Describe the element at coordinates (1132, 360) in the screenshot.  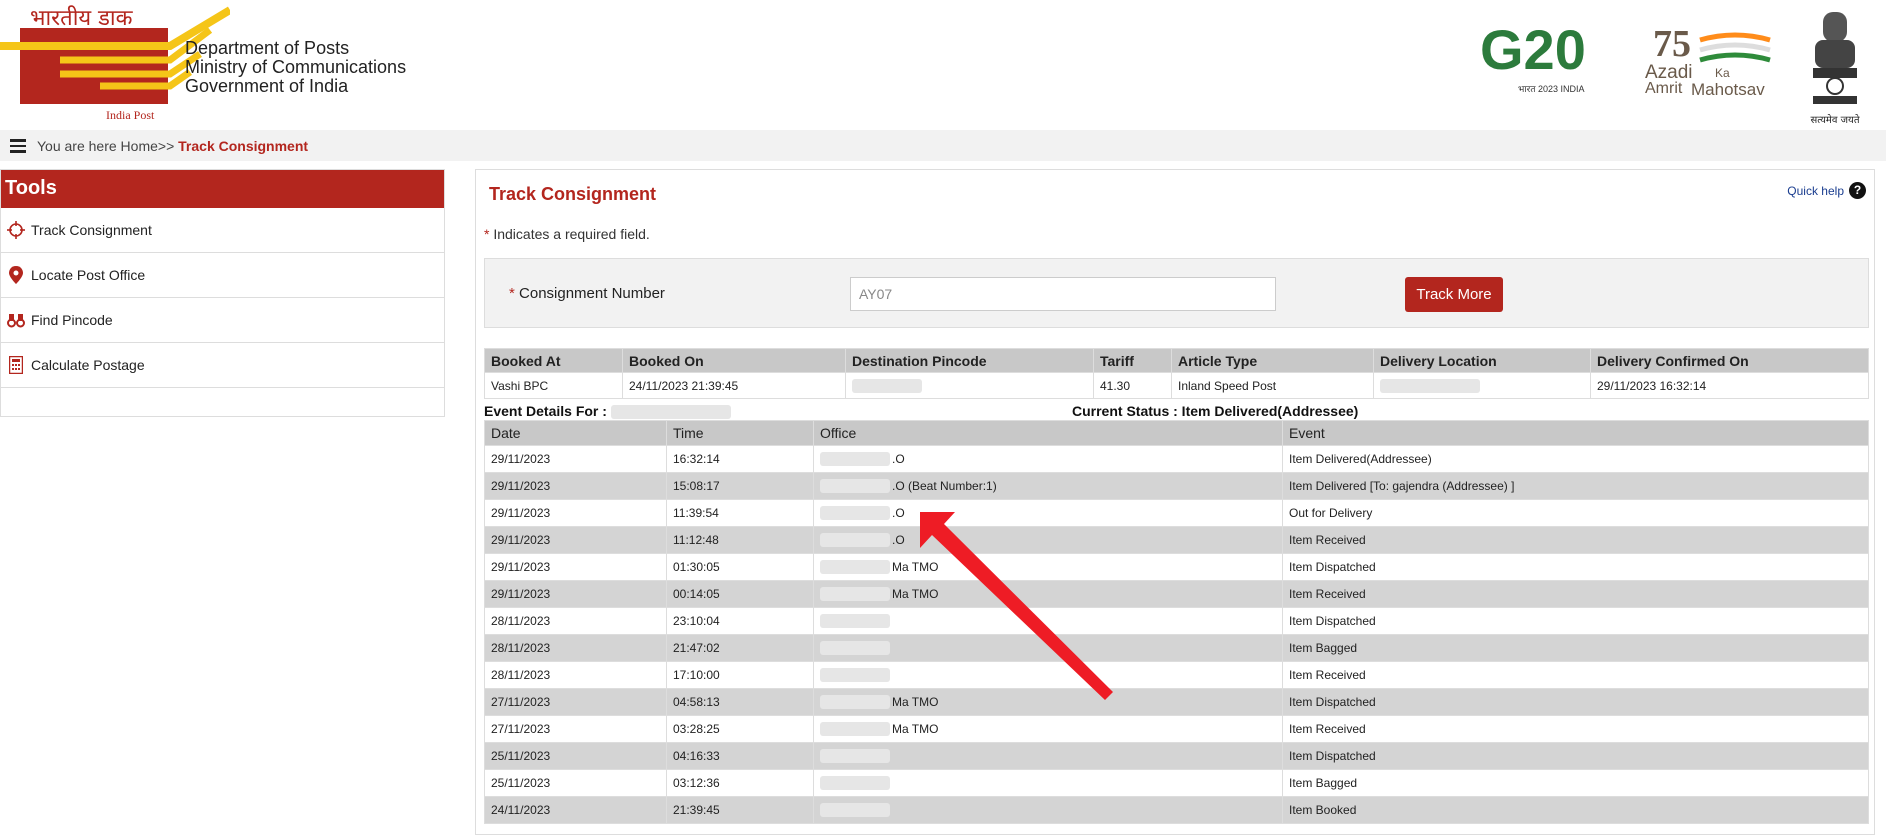
I see `column-header: Tariff` at that location.